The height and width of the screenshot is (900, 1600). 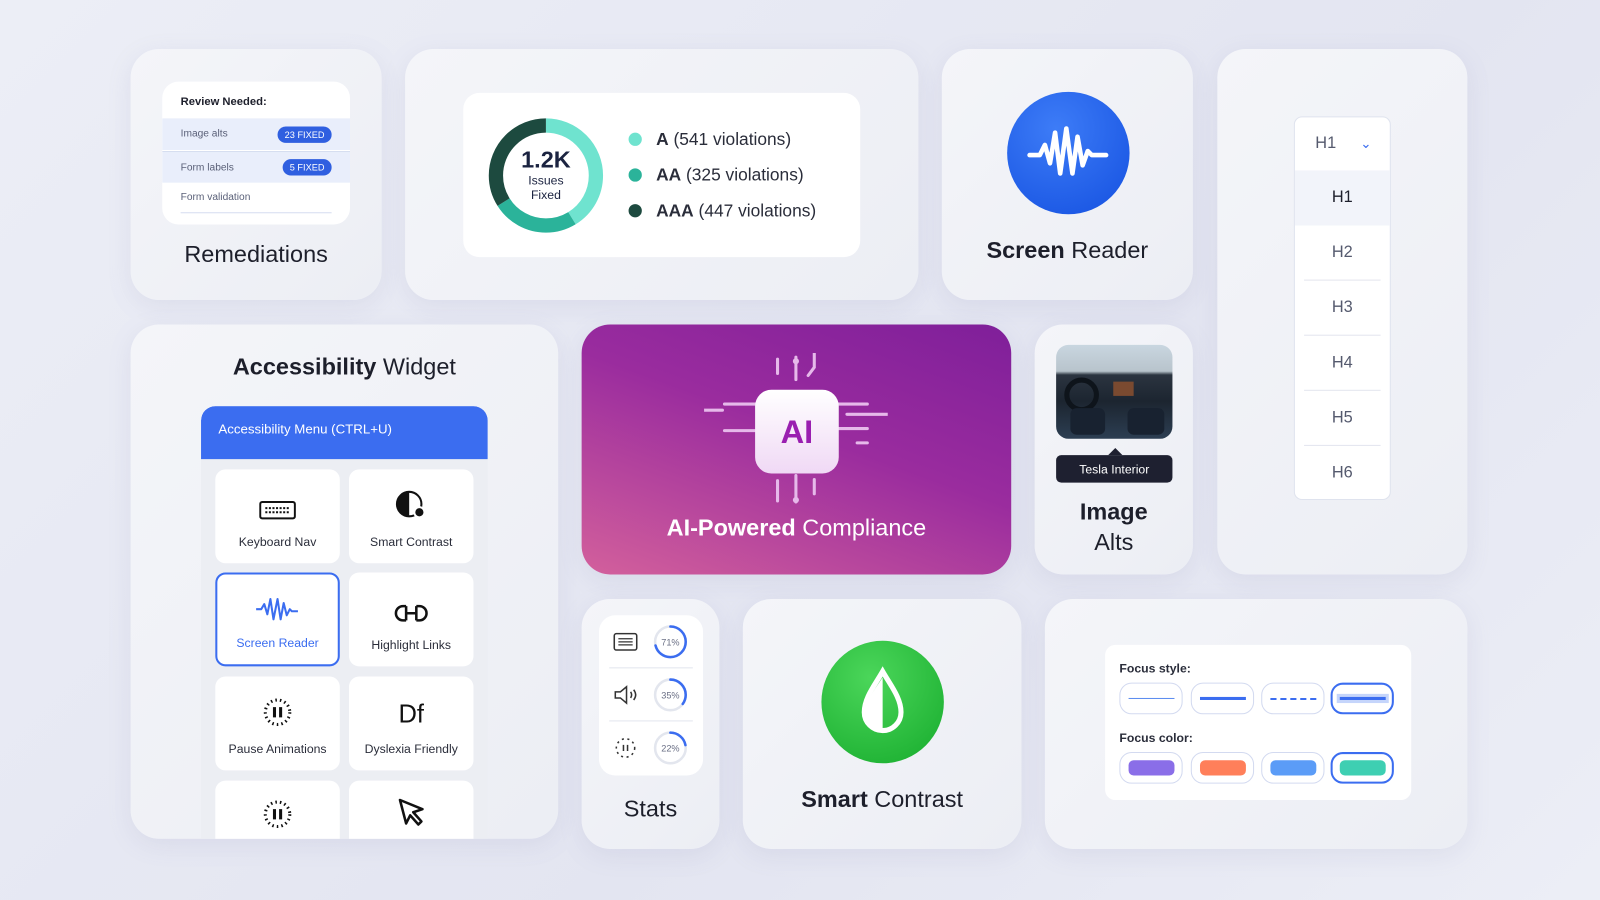 What do you see at coordinates (625, 641) in the screenshot?
I see `text-icon` at bounding box center [625, 641].